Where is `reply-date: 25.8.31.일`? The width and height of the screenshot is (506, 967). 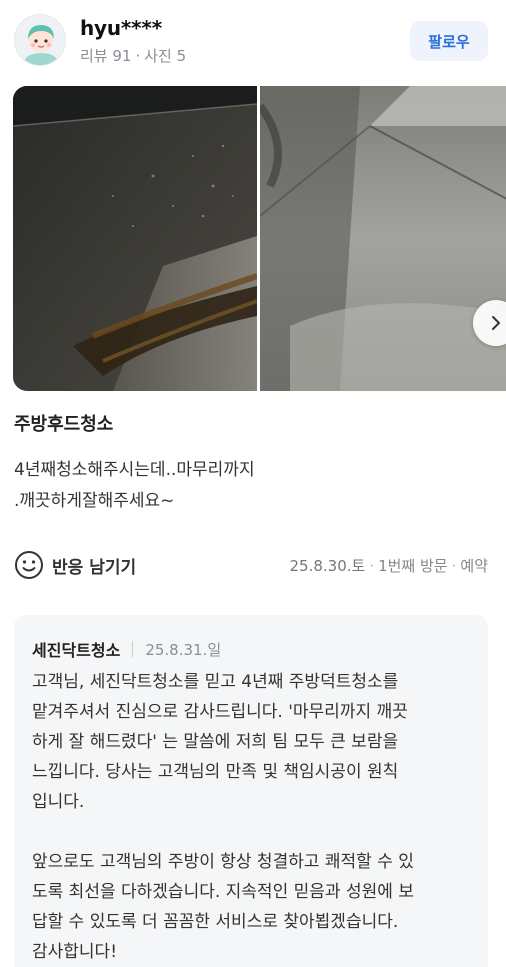 reply-date: 25.8.31.일 is located at coordinates (183, 649).